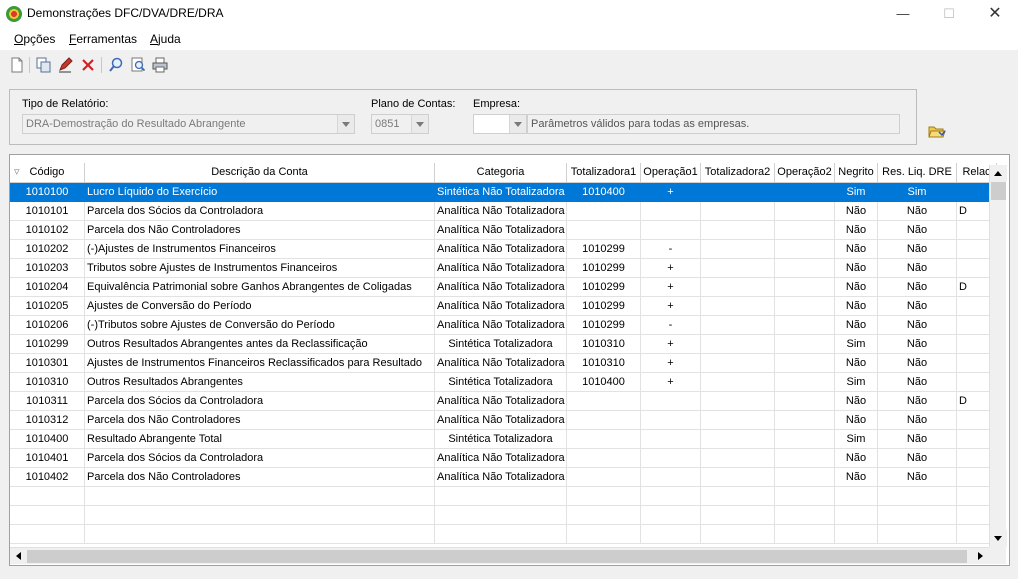  Describe the element at coordinates (47, 477) in the screenshot. I see `cell-codigo: 1010402` at that location.